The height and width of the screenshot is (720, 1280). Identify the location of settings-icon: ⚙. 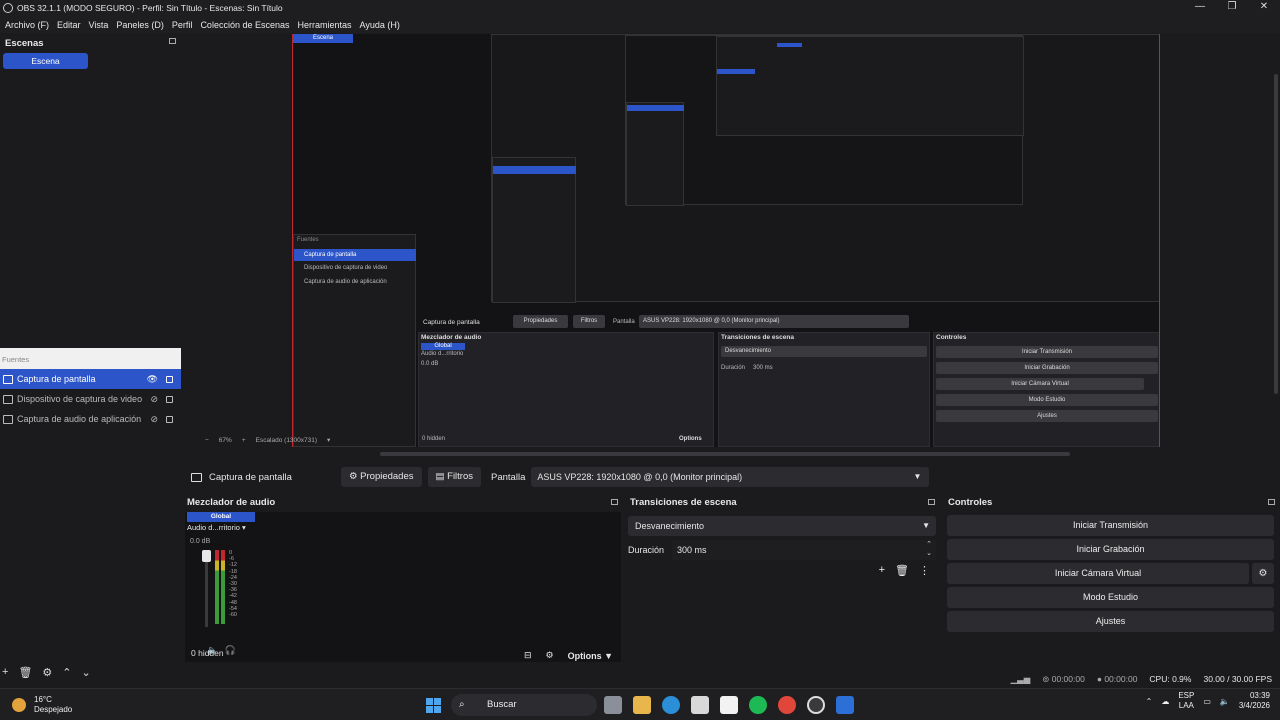
(550, 655).